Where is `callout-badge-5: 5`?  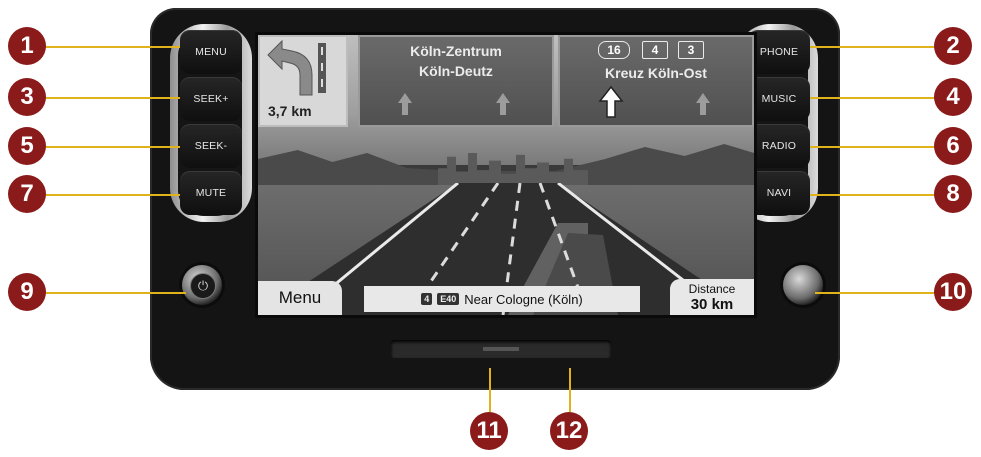
callout-badge-5: 5 is located at coordinates (27, 146).